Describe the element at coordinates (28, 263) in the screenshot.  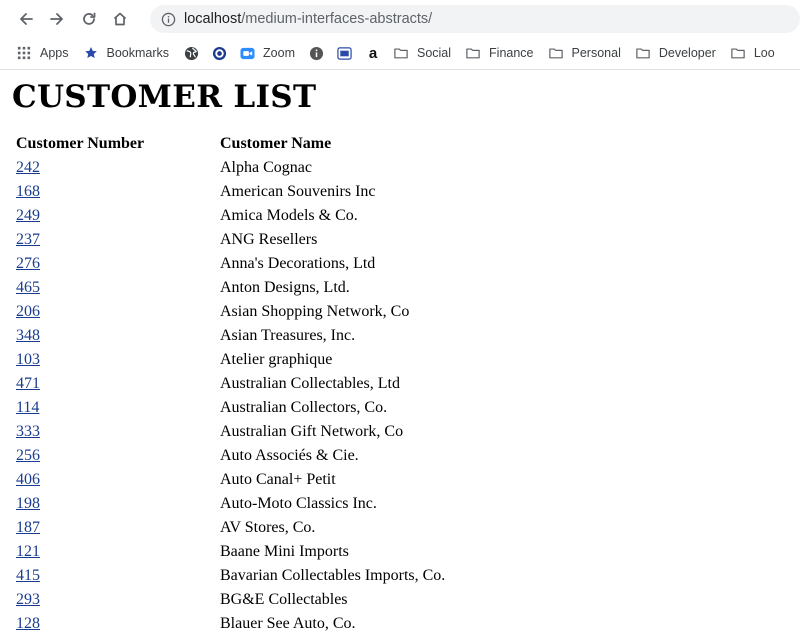
I see `customer-number-link: 276` at that location.